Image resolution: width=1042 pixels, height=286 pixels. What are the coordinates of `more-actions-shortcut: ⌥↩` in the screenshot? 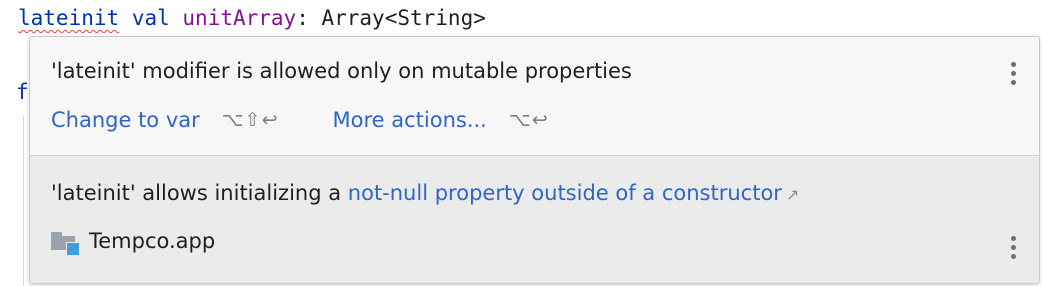 It's located at (528, 120).